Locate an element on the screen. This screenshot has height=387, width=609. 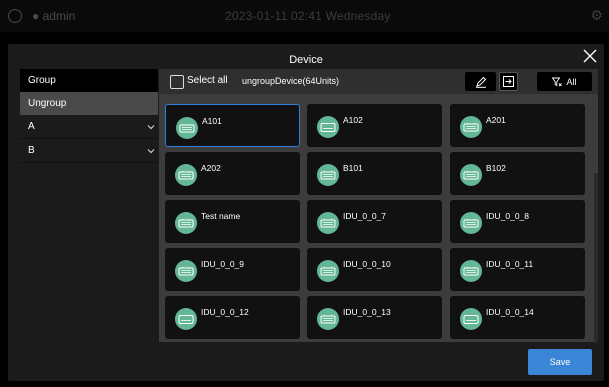
back-icon is located at coordinates (15, 16).